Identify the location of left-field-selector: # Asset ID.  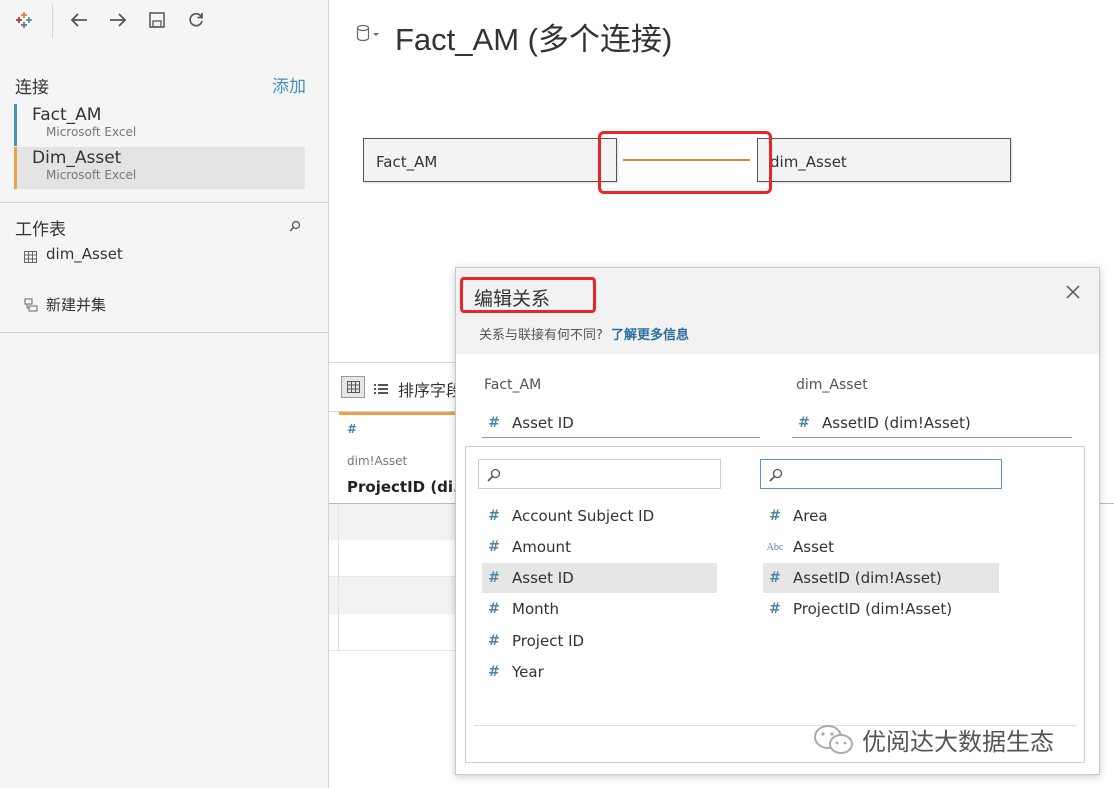
(621, 423).